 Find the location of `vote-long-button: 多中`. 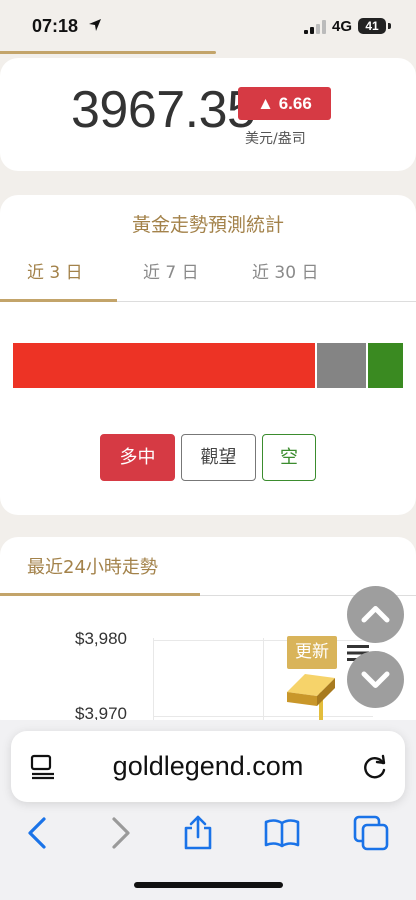

vote-long-button: 多中 is located at coordinates (137, 457).